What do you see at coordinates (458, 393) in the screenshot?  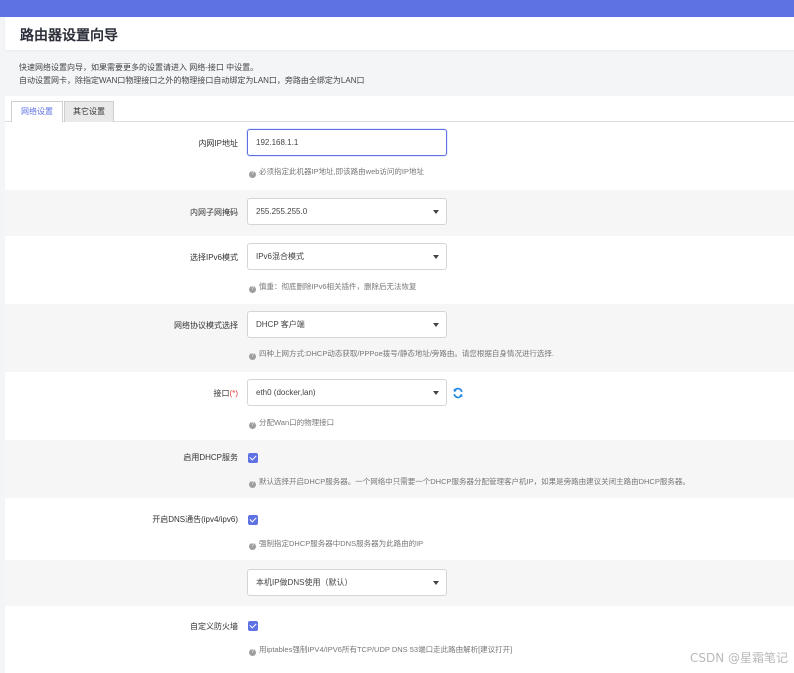 I see `refresh-icon` at bounding box center [458, 393].